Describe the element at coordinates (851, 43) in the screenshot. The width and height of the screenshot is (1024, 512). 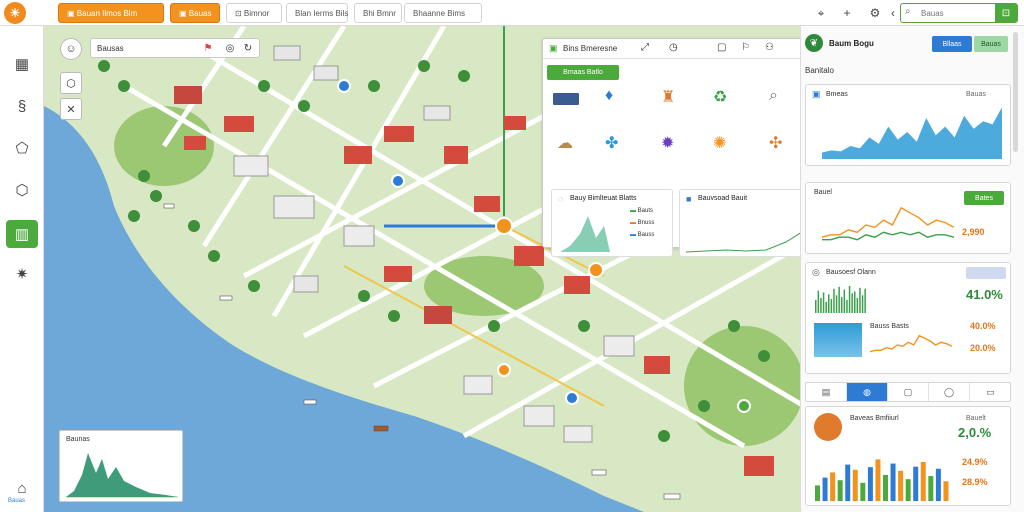
I see `right-panel-title: Baum Bogu` at that location.